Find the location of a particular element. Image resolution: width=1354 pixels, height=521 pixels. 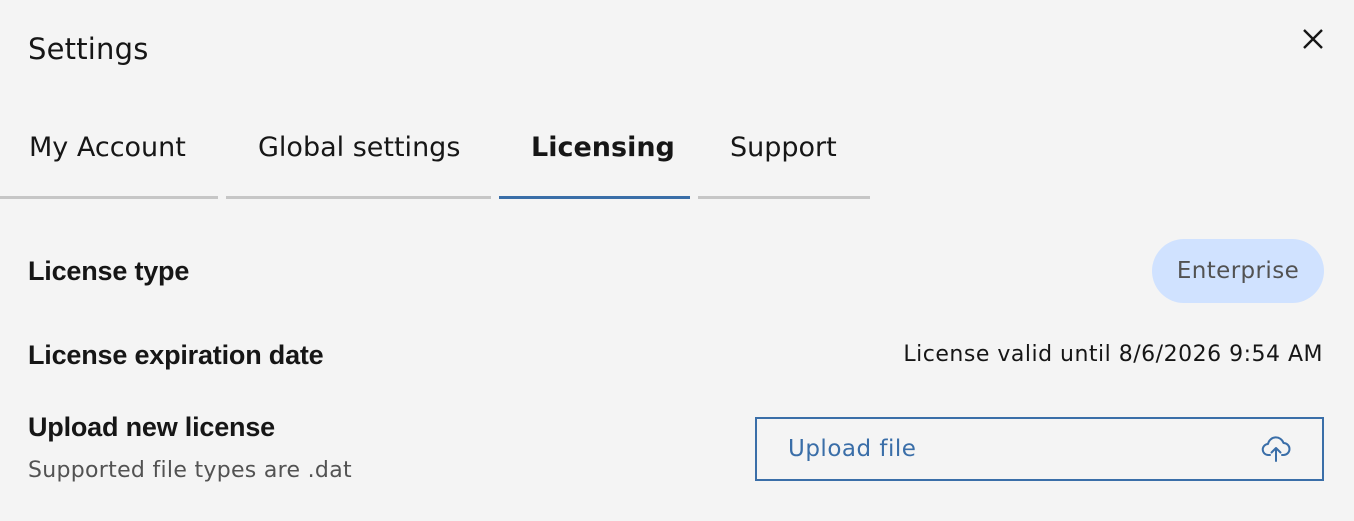

tab-label: Support is located at coordinates (783, 147).